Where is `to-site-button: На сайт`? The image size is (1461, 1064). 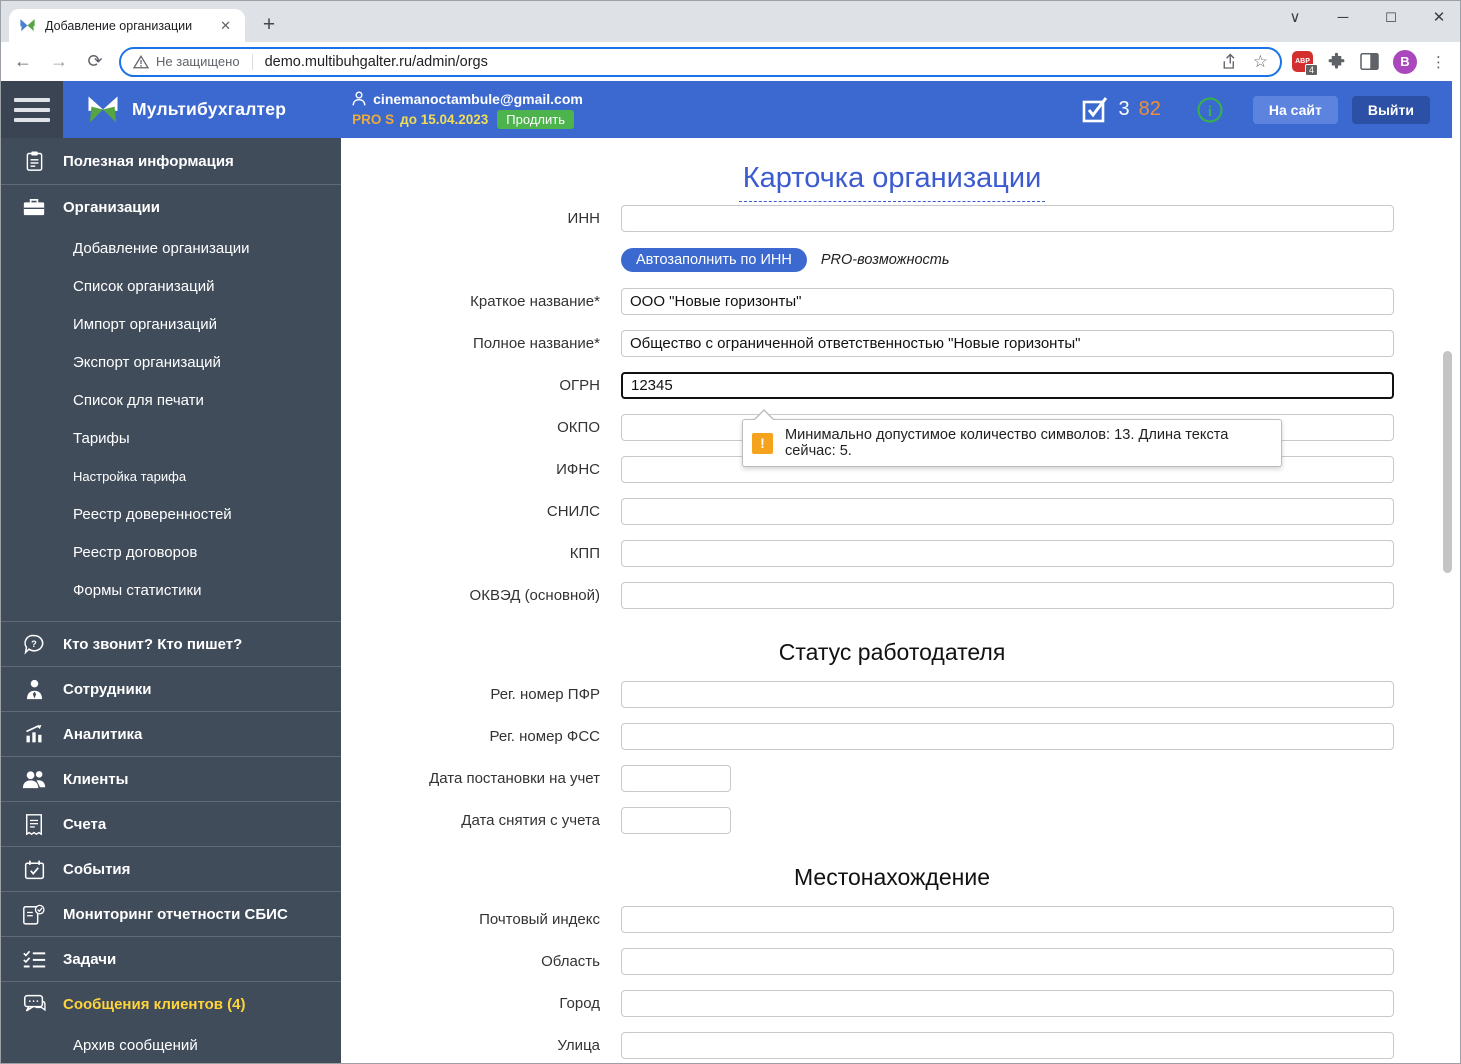
to-site-button: На сайт is located at coordinates (1295, 109).